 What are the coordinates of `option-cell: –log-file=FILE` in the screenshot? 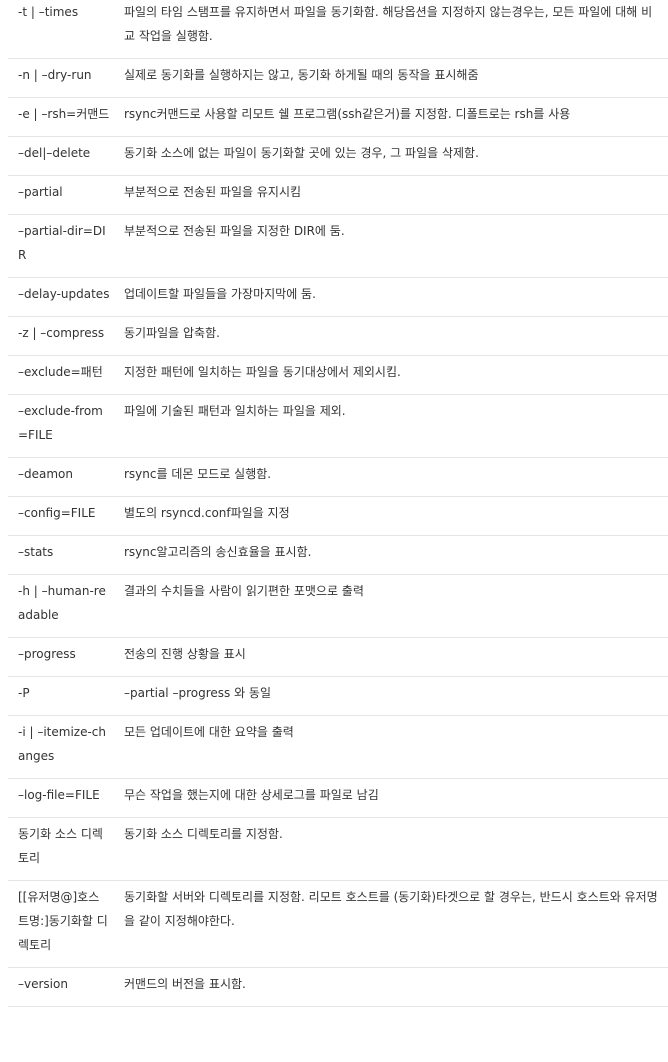 It's located at (59, 795).